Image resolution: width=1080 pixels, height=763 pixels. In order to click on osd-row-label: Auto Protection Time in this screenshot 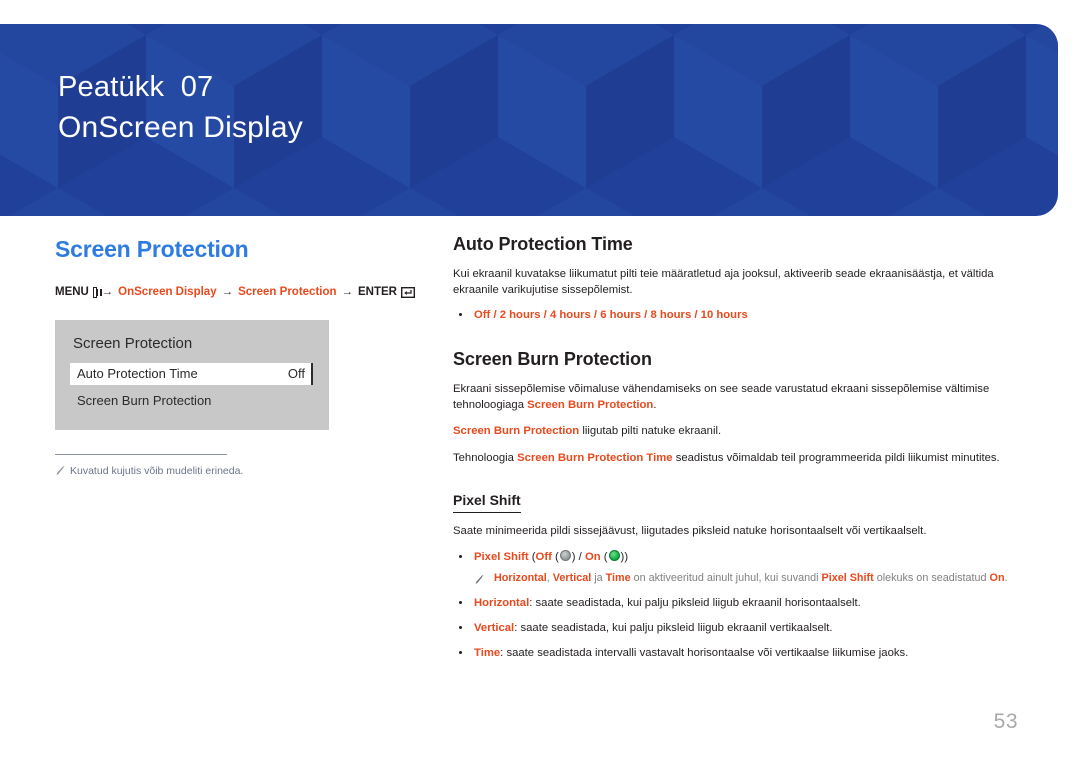, I will do `click(137, 373)`.